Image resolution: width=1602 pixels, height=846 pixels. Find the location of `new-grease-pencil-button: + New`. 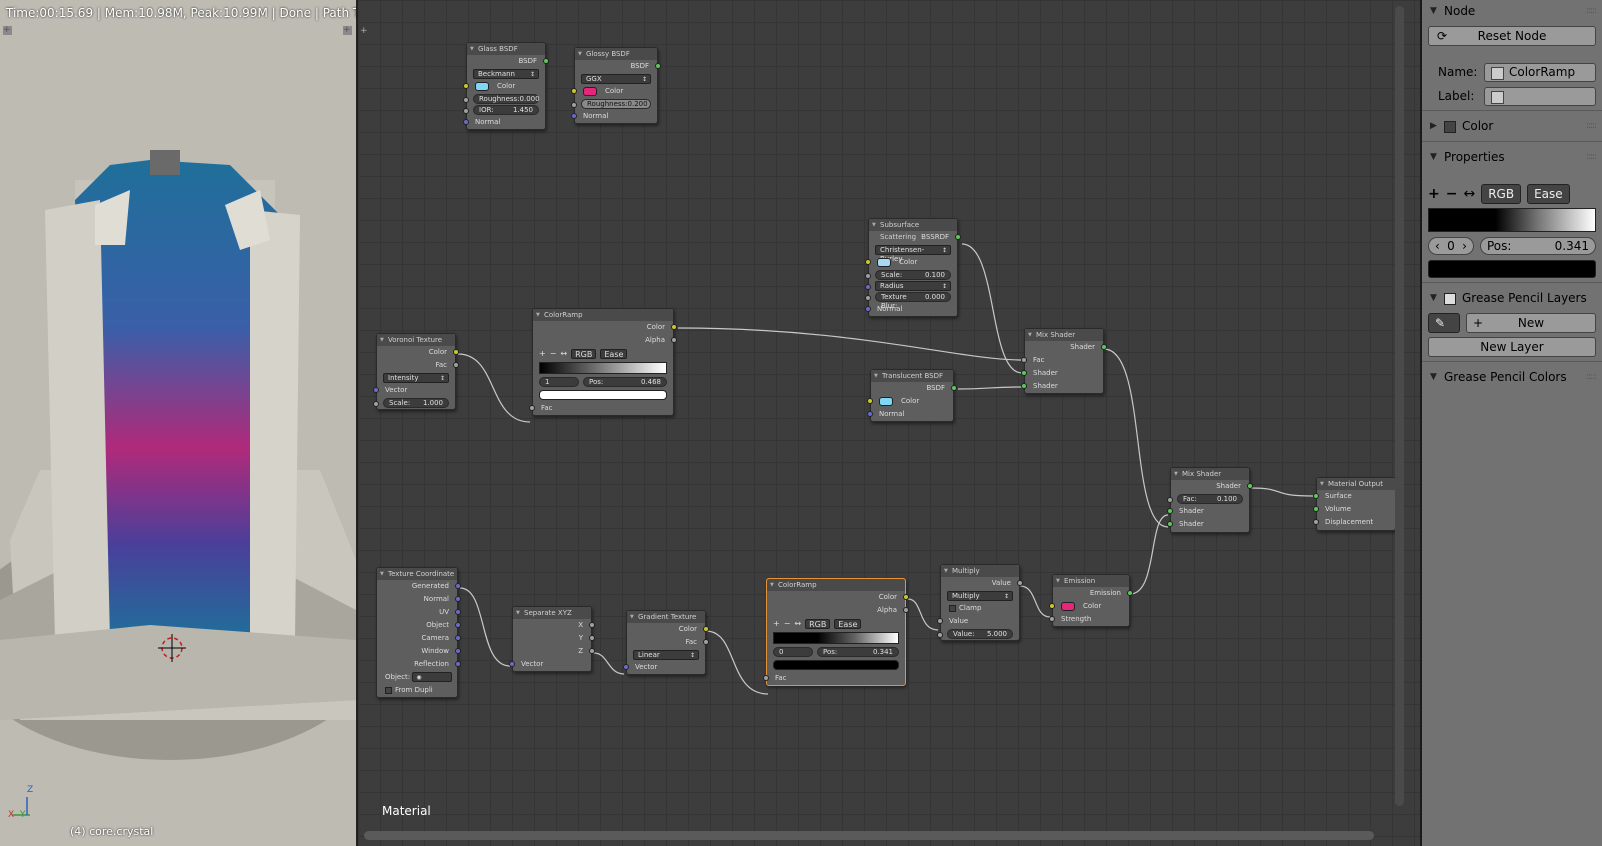

new-grease-pencil-button: + New is located at coordinates (1531, 323).